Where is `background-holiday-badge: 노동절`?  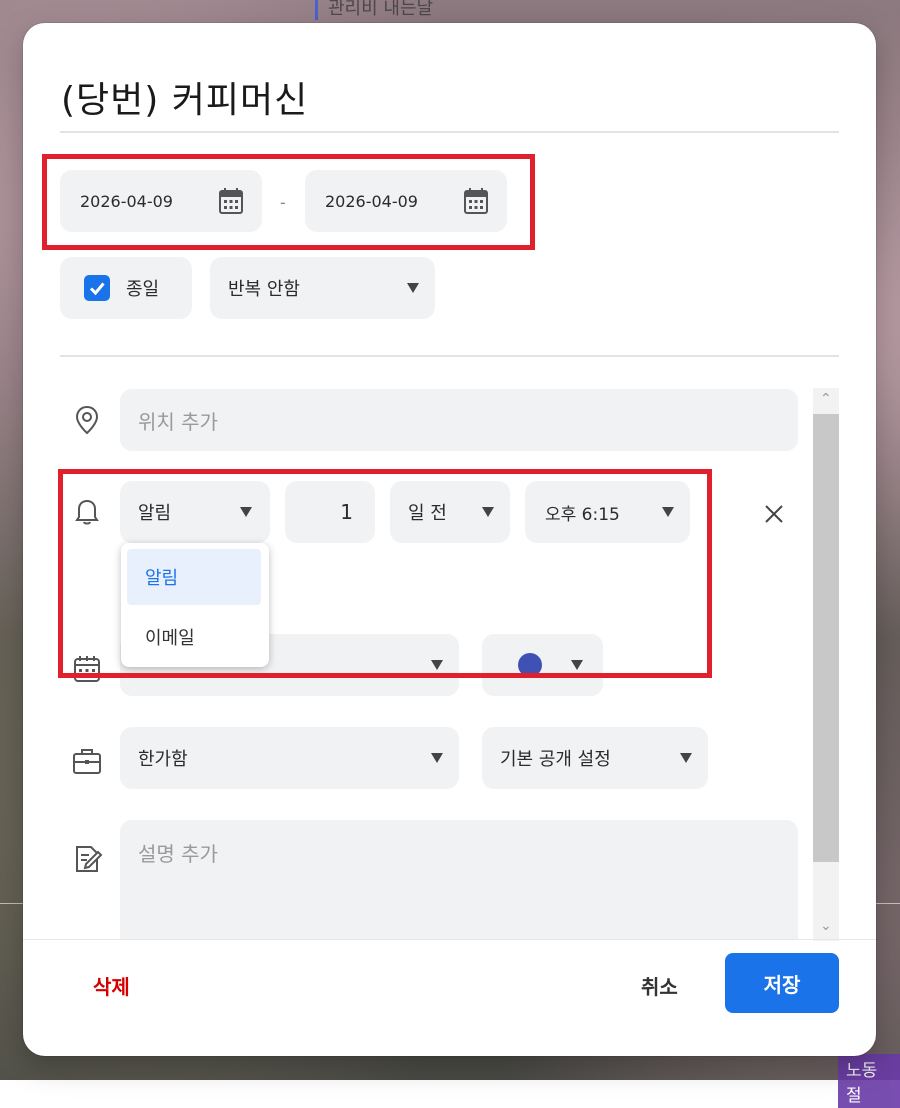
background-holiday-badge: 노동절 is located at coordinates (869, 1081).